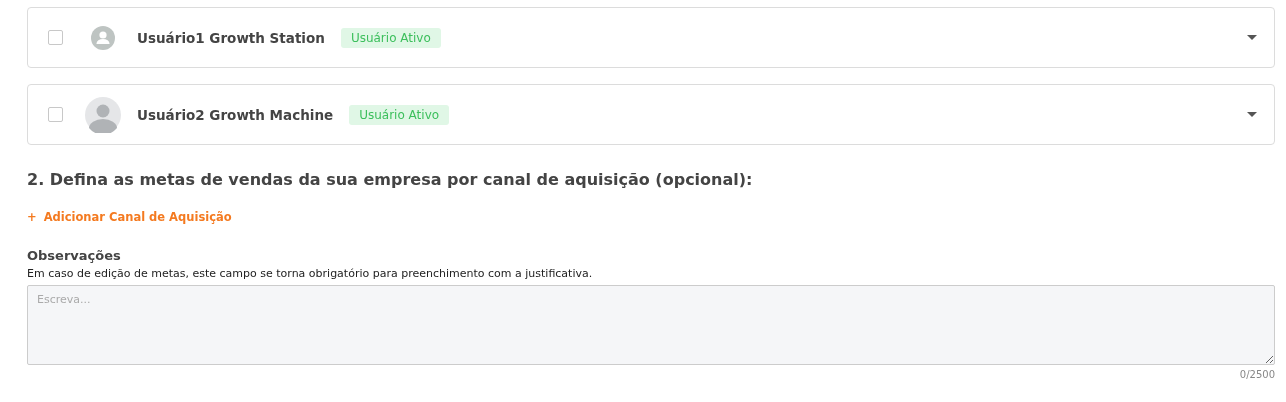 The height and width of the screenshot is (402, 1286). I want to click on add-channel-link: + Adicionar Canal de Aquisição, so click(129, 217).